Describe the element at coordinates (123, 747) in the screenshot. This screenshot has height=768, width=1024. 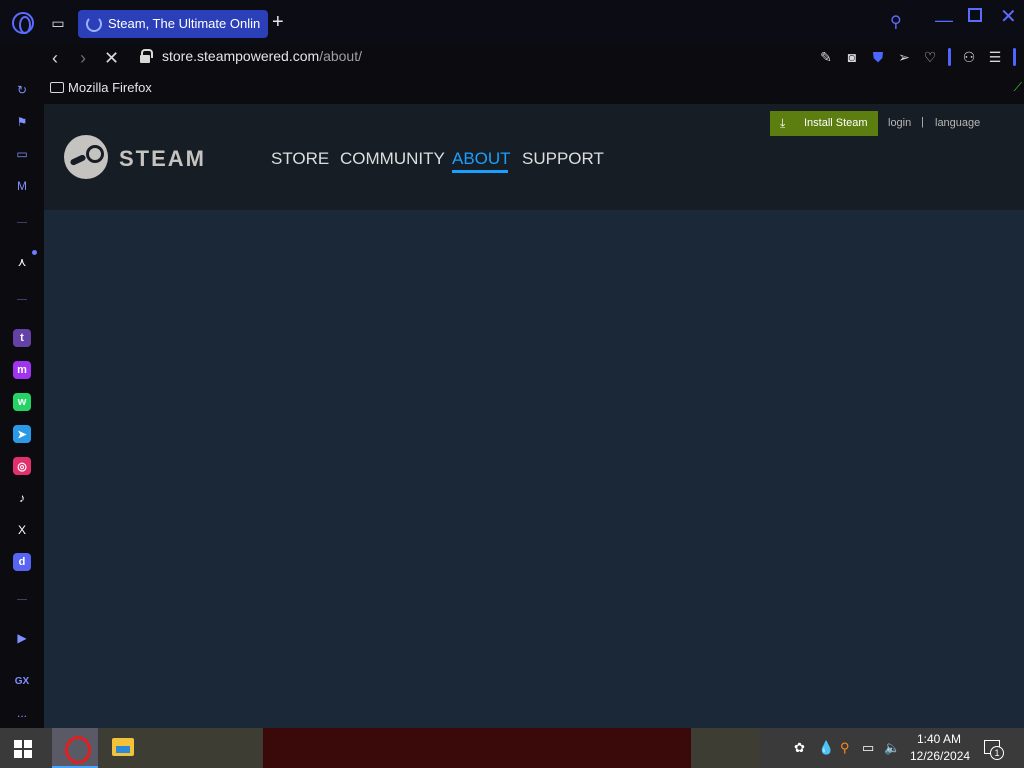
I see `file-explorer-icon` at that location.